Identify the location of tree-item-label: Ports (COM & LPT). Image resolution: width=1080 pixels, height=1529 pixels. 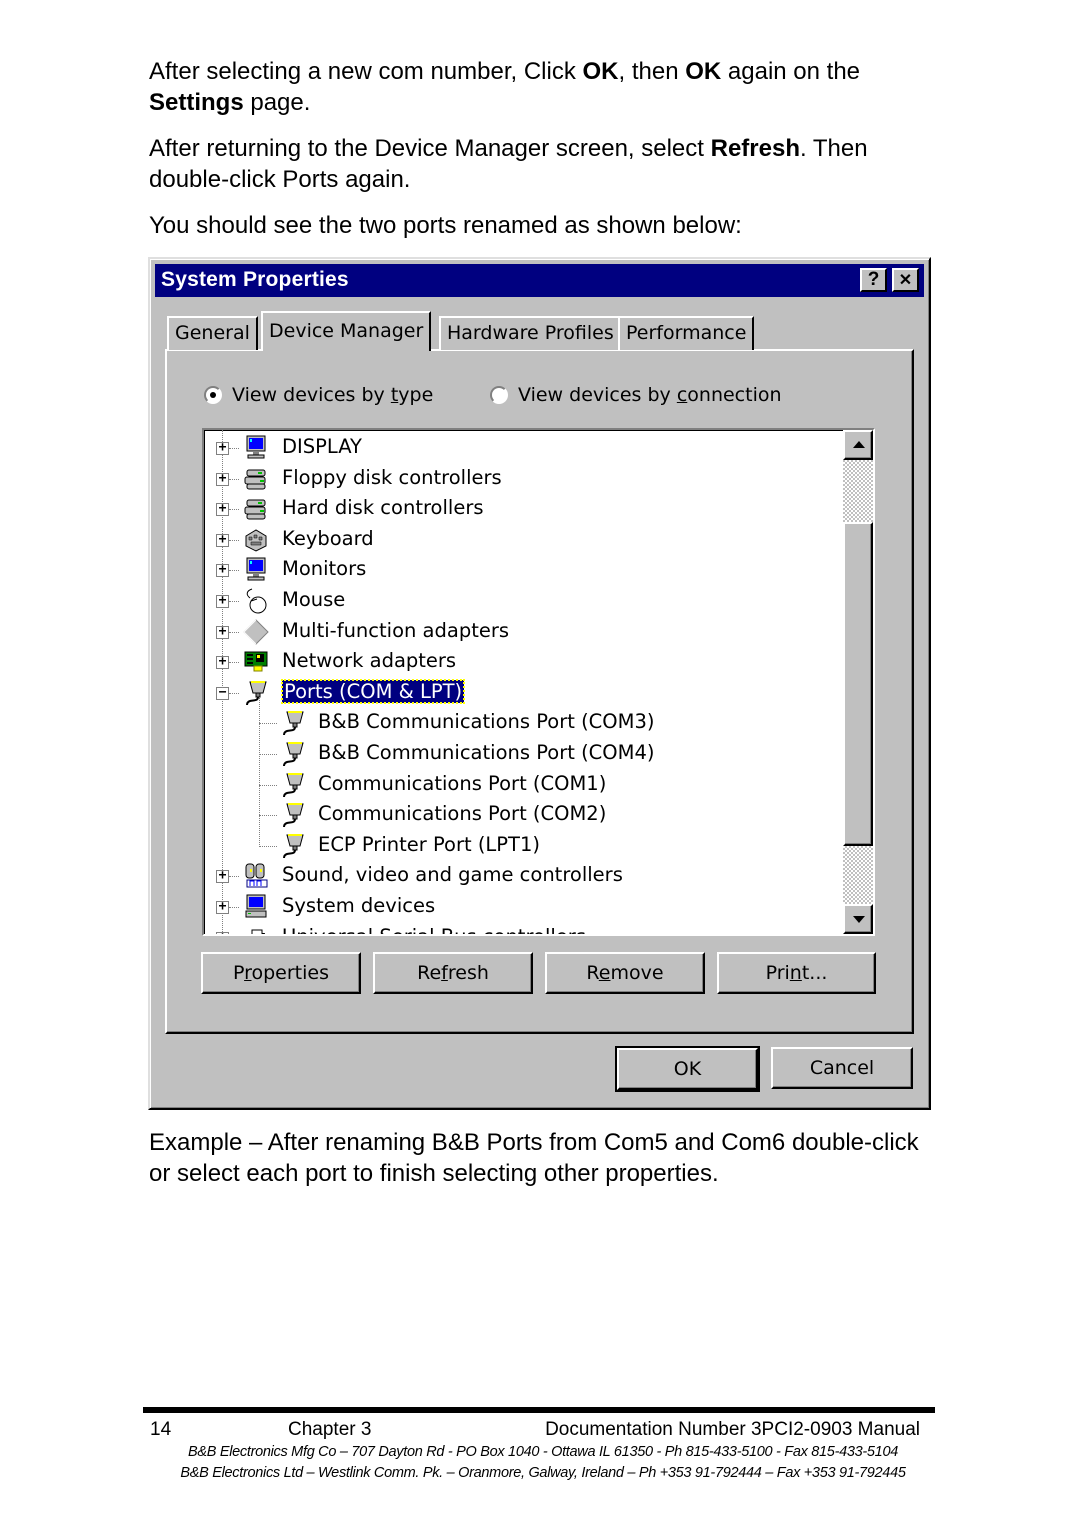
(373, 691).